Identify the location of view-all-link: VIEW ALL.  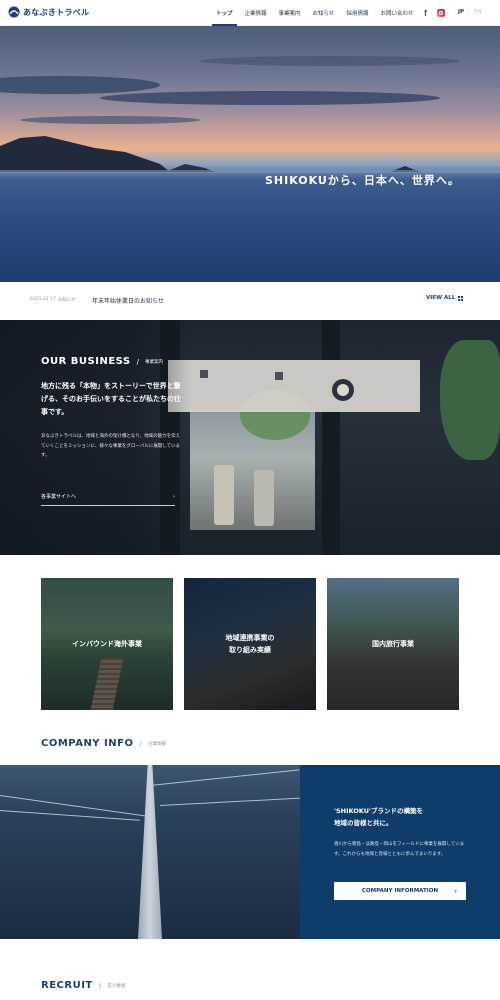
(445, 298).